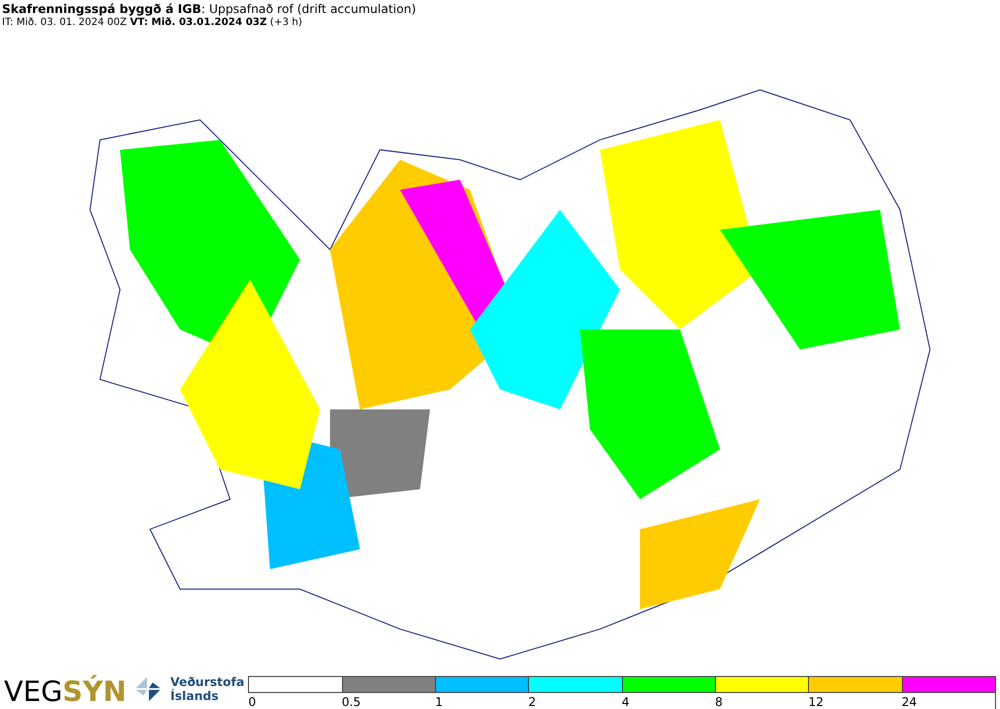 The height and width of the screenshot is (709, 1000). I want to click on legend-label: 24, so click(909, 702).